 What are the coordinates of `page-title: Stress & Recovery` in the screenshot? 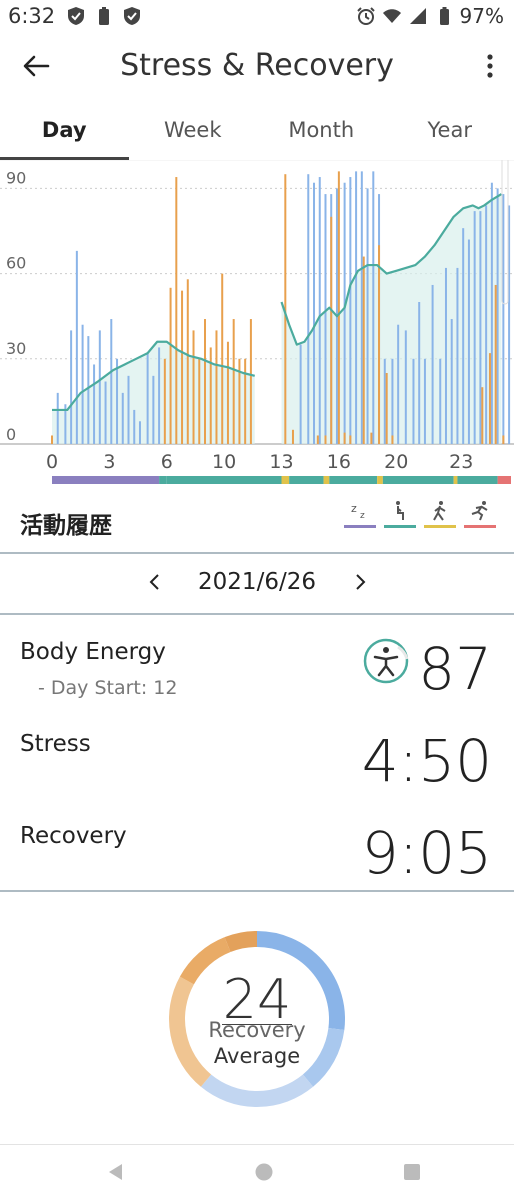 It's located at (257, 65).